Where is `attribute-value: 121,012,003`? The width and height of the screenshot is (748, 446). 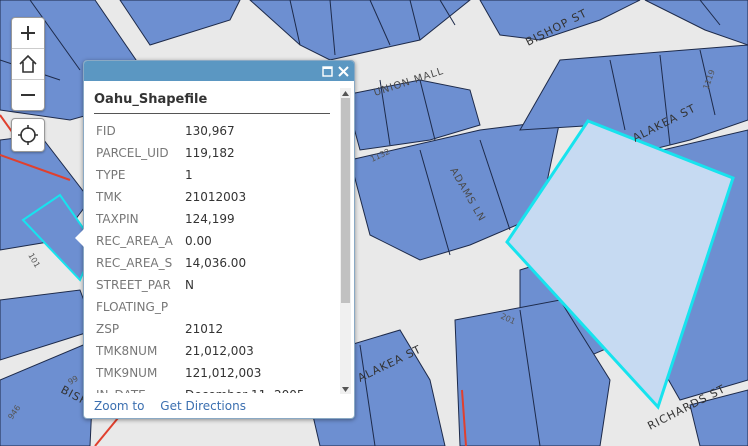
attribute-value: 121,012,003 is located at coordinates (223, 373).